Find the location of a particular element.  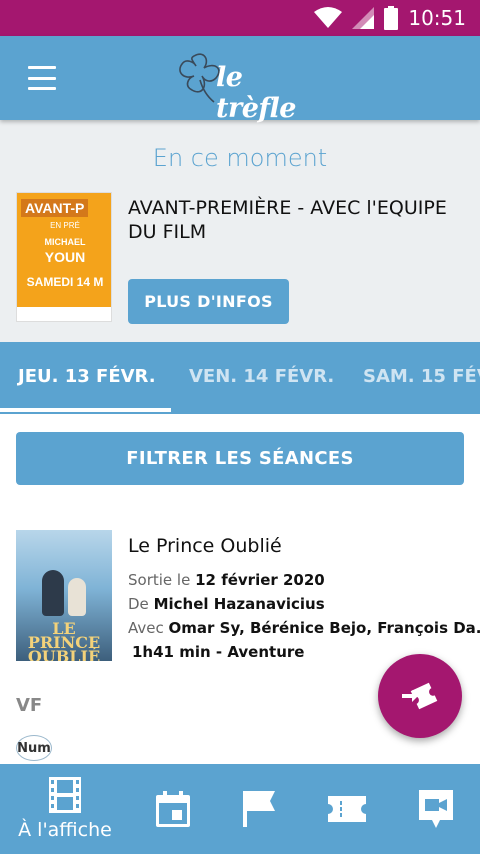

film-poster: LE PRINCE OUBLIÉ is located at coordinates (64, 595).